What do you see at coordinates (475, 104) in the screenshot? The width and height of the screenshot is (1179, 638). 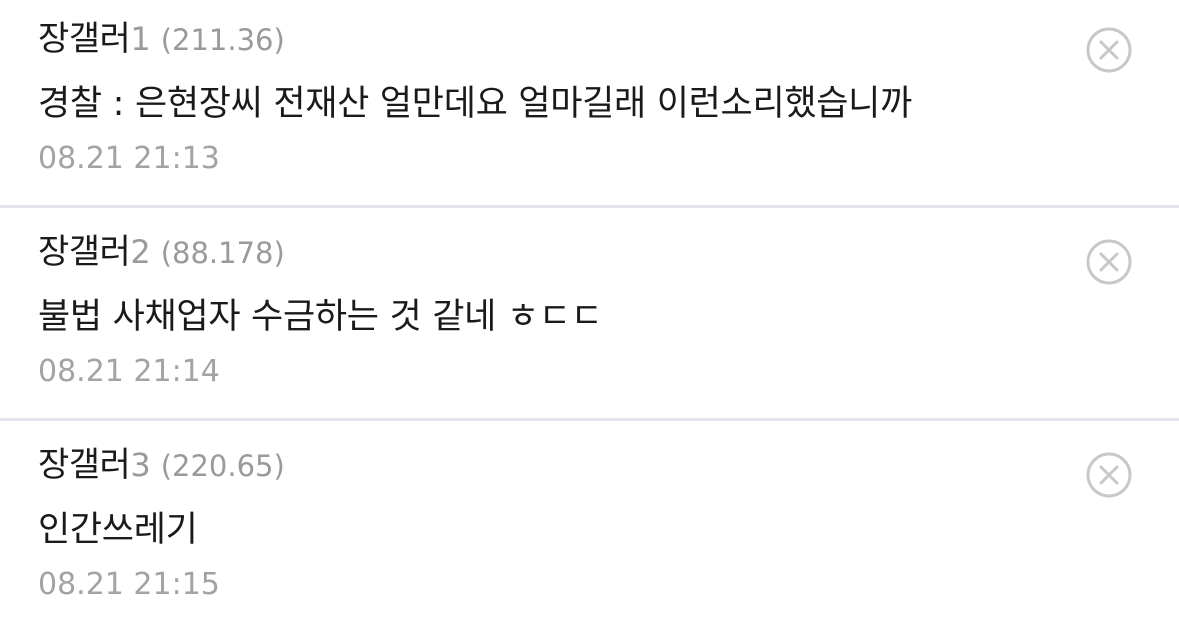 I see `comment-text: 경찰 : 은현장씨 전재산 얼만데요 얼마길래 이런소리했습니까` at bounding box center [475, 104].